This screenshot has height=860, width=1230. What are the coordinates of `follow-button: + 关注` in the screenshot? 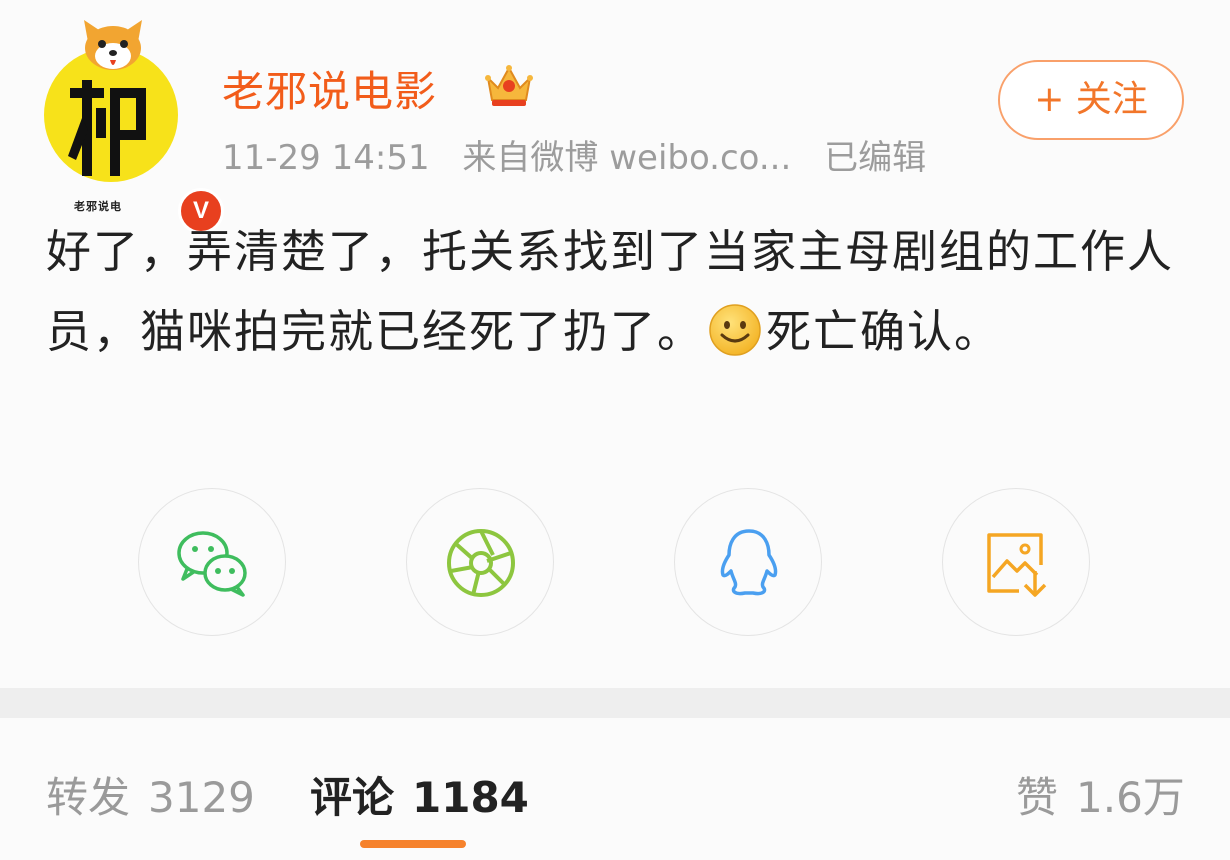 It's located at (1091, 100).